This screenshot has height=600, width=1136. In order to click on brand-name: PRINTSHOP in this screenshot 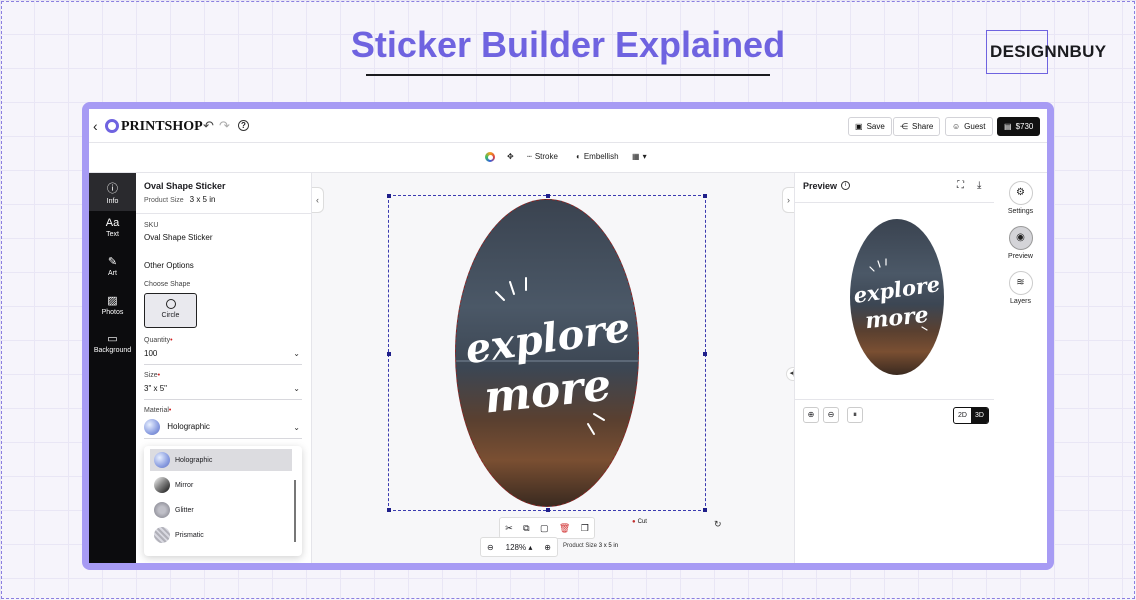, I will do `click(162, 126)`.